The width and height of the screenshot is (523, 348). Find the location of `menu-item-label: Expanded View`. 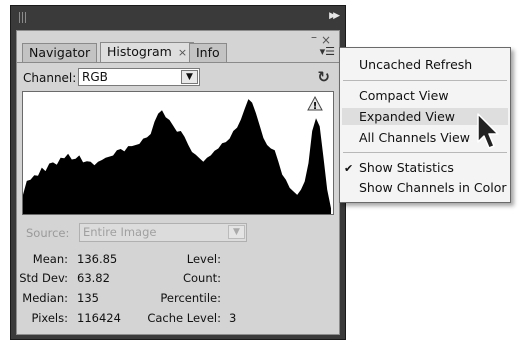

menu-item-label: Expanded View is located at coordinates (407, 116).